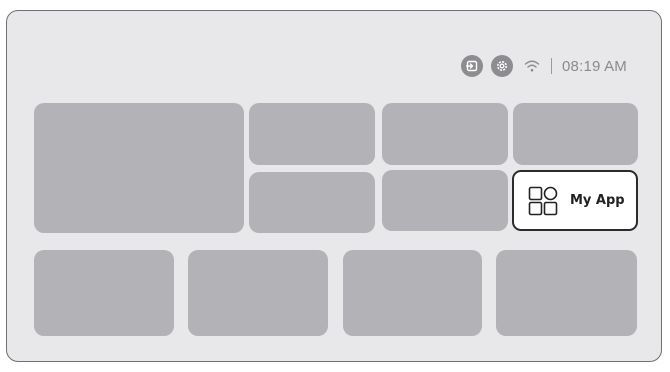  Describe the element at coordinates (544, 66) in the screenshot. I see `status-bar: 08:19 AM` at that location.